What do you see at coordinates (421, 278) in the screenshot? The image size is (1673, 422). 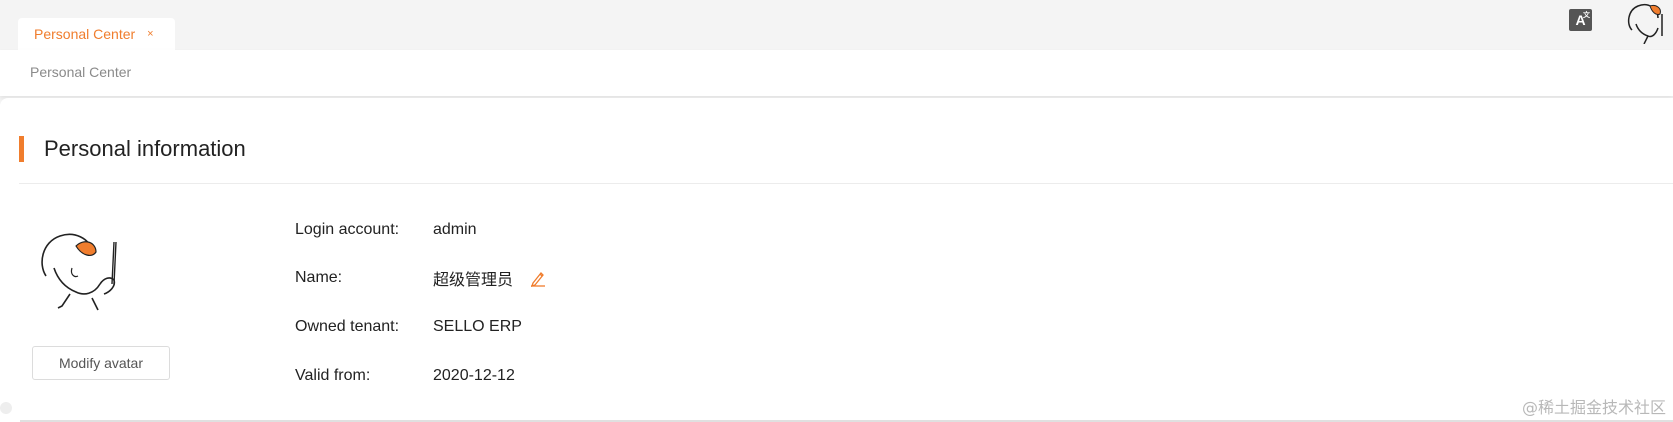 I see `info-row-name: Name: 超级管理员` at bounding box center [421, 278].